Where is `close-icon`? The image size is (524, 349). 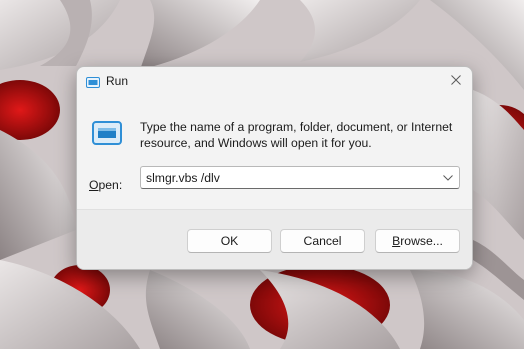 close-icon is located at coordinates (456, 81).